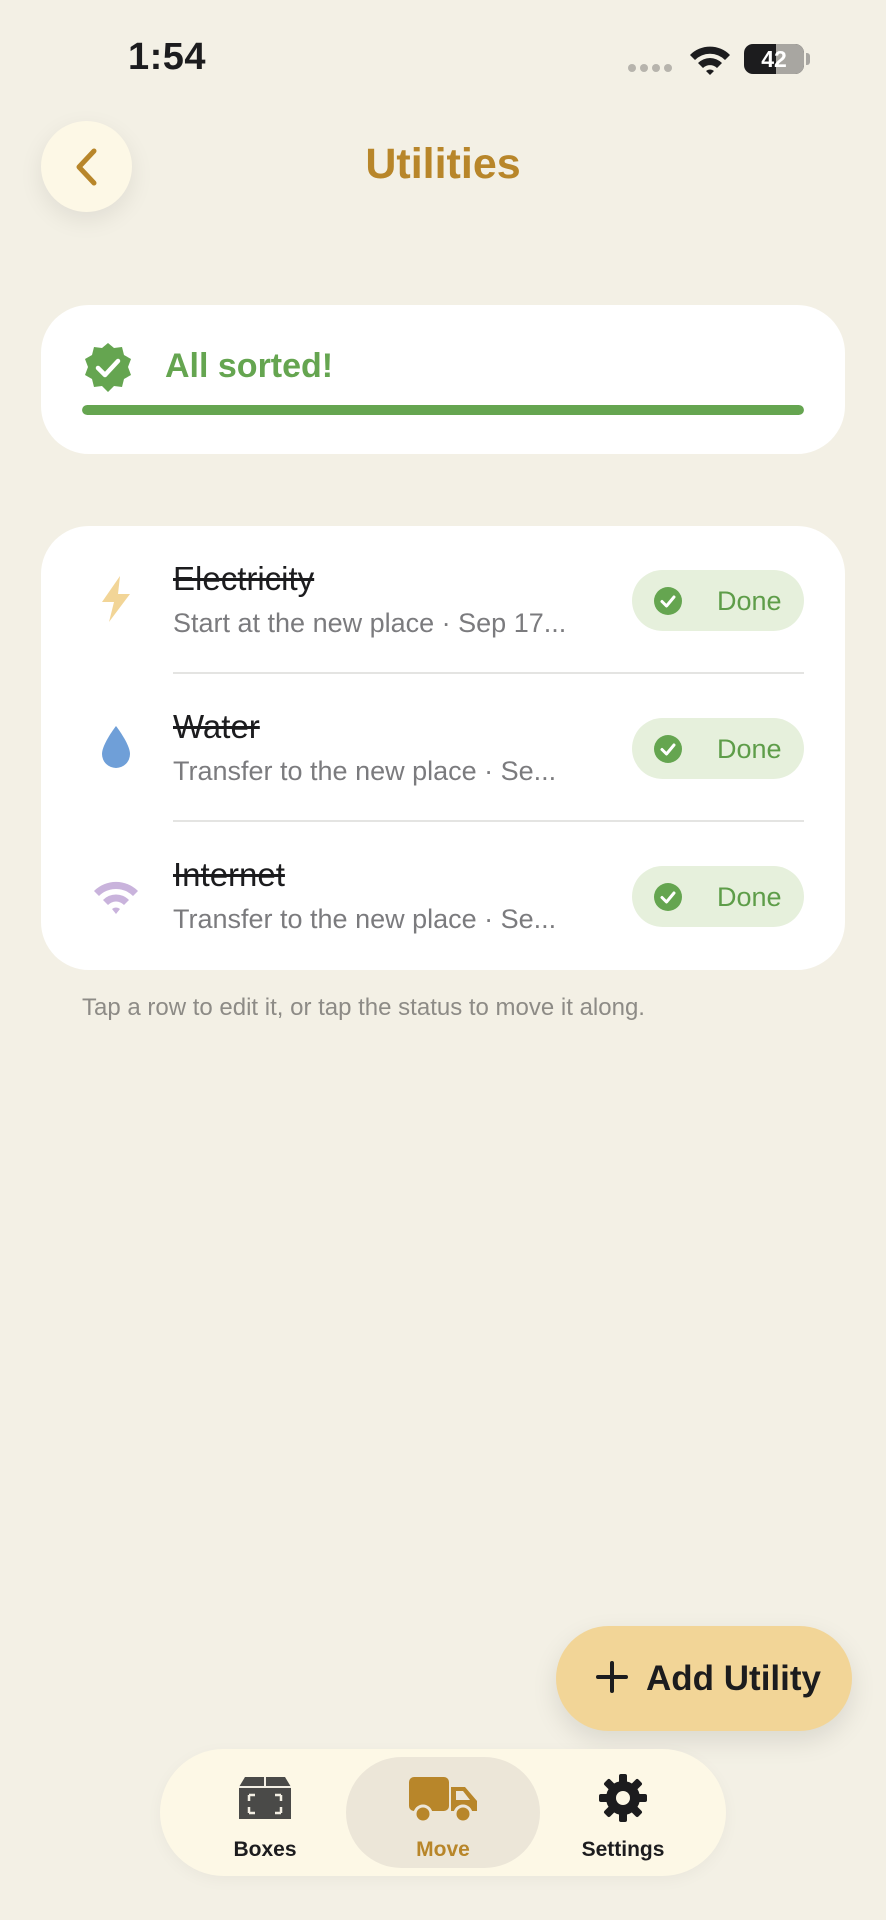  I want to click on tab-bar: Boxes Move Settings, so click(443, 1812).